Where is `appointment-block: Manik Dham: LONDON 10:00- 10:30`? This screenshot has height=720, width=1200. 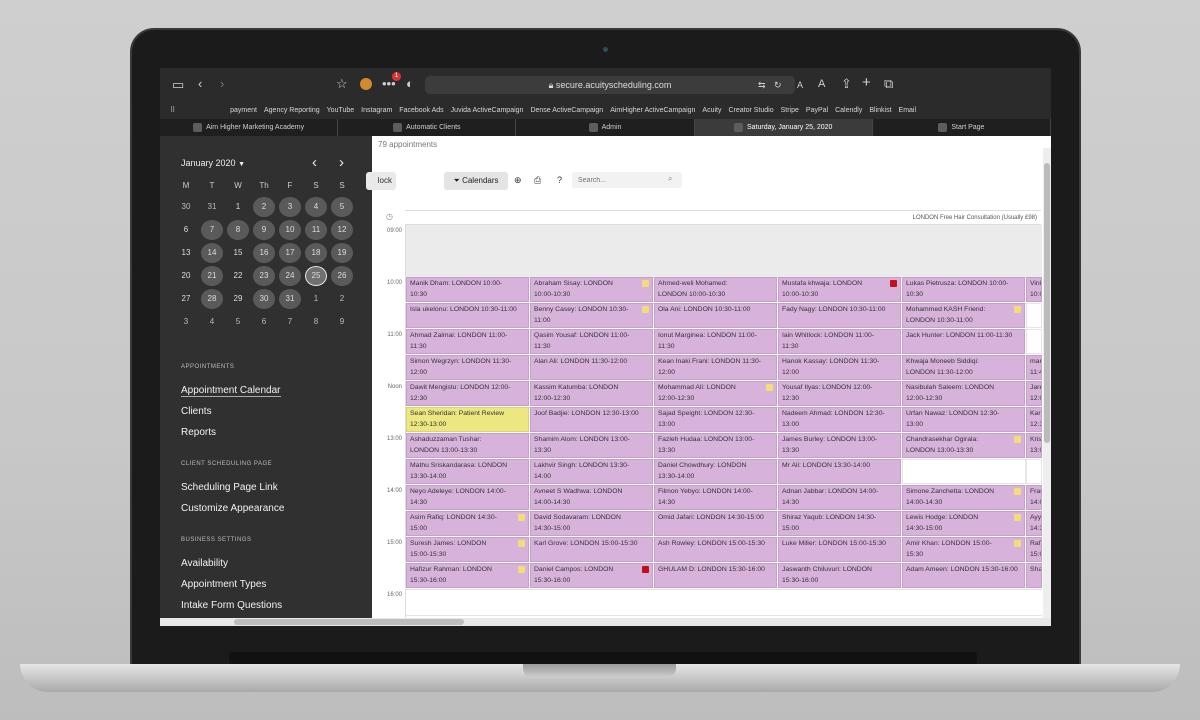 appointment-block: Manik Dham: LONDON 10:00- 10:30 is located at coordinates (467, 289).